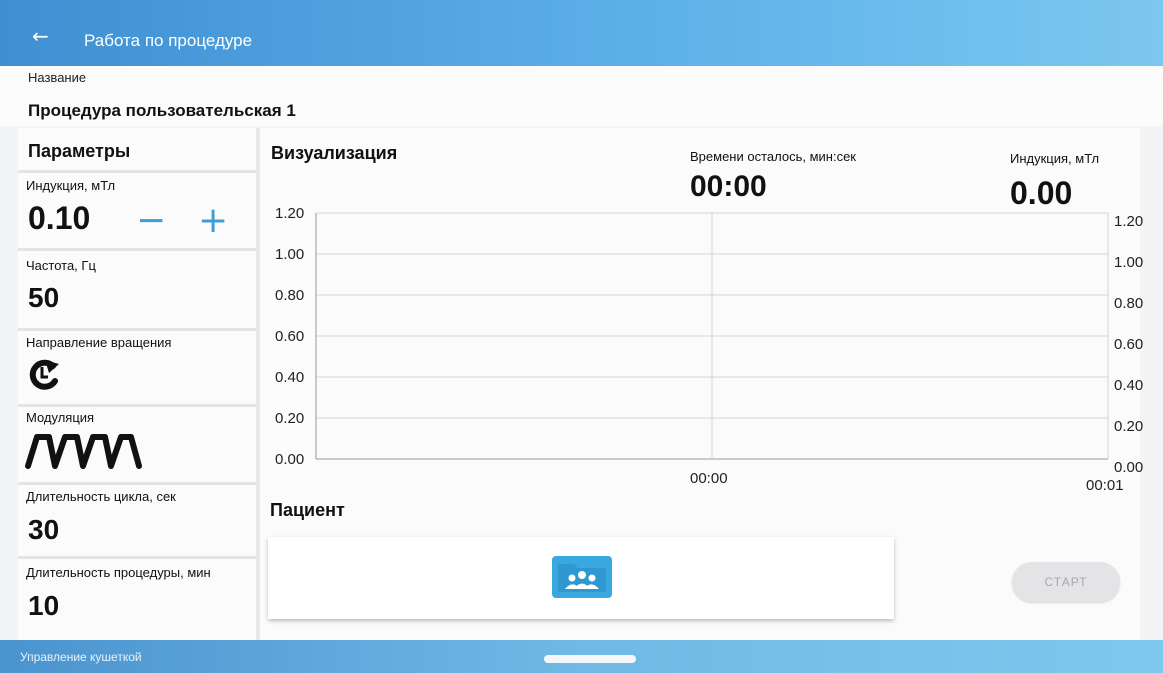 This screenshot has width=1163, height=673. What do you see at coordinates (1055, 158) in the screenshot?
I see `current-induction-label: Индукция, мТл` at bounding box center [1055, 158].